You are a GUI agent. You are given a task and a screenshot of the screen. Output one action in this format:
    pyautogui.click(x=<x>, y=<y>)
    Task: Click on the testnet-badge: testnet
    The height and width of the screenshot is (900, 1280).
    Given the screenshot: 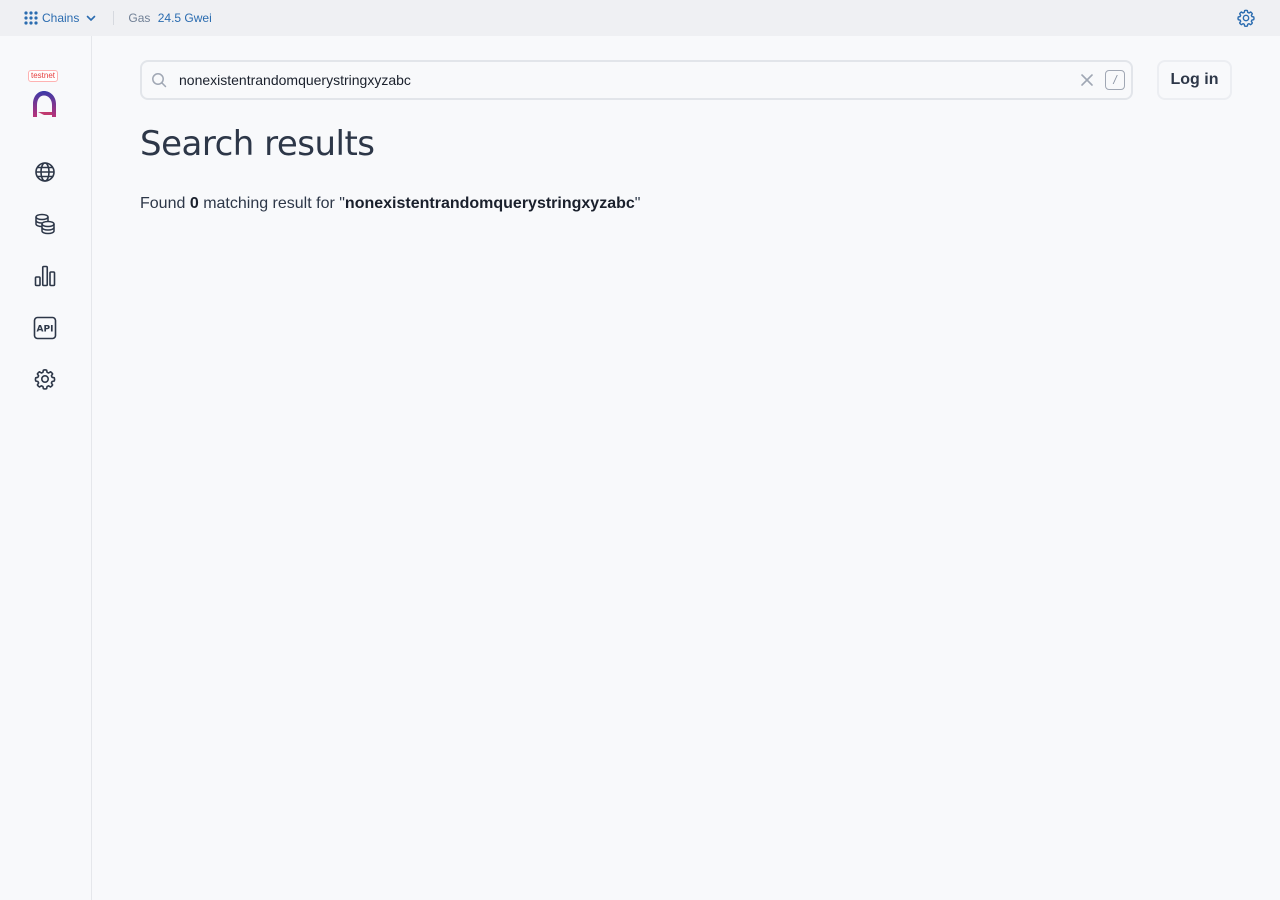 What is the action you would take?
    pyautogui.click(x=43, y=76)
    